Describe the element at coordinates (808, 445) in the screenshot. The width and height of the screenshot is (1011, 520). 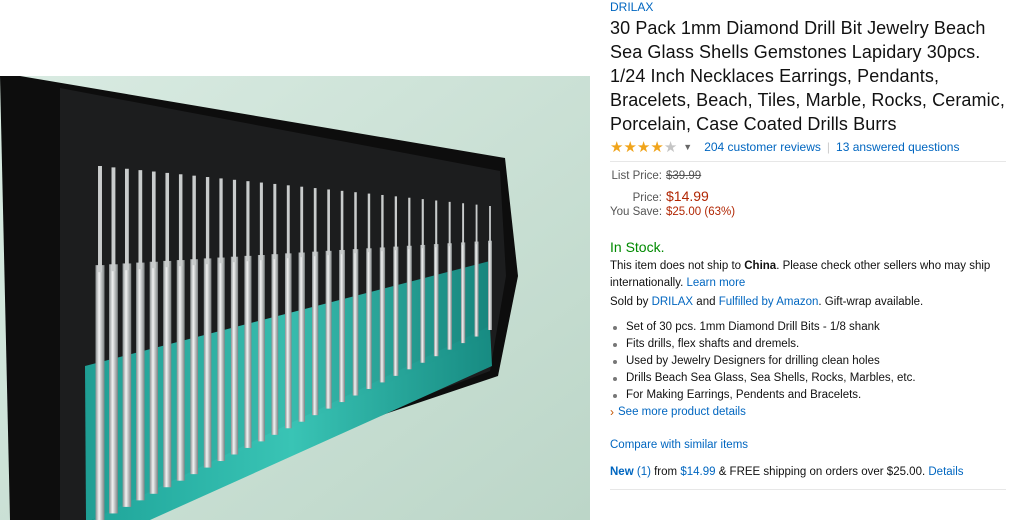
I see `compare-link: Compare with similar items` at that location.